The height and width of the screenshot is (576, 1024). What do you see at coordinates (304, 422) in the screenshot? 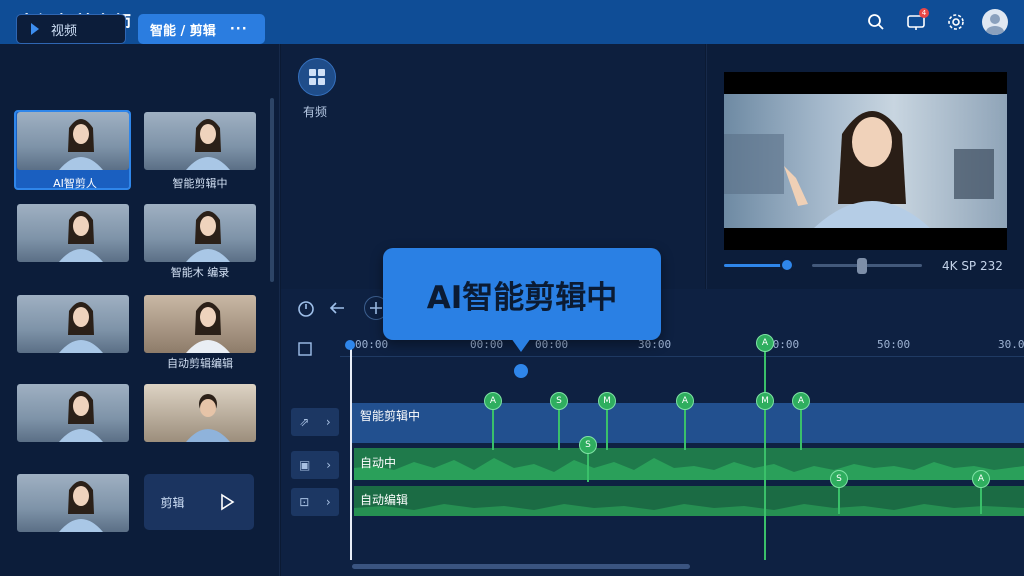
I see `share-icon: ⇗` at bounding box center [304, 422].